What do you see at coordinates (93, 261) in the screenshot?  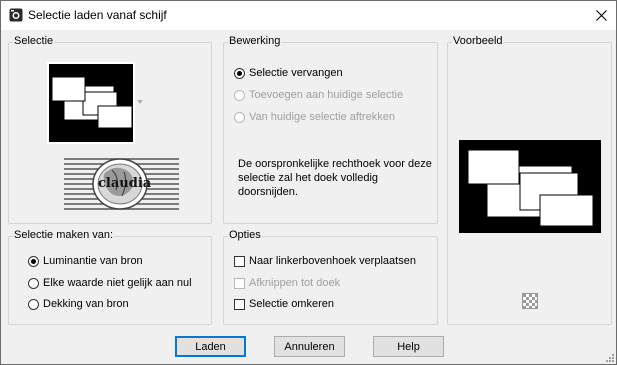 I see `radio-label: Luminantie van bron` at bounding box center [93, 261].